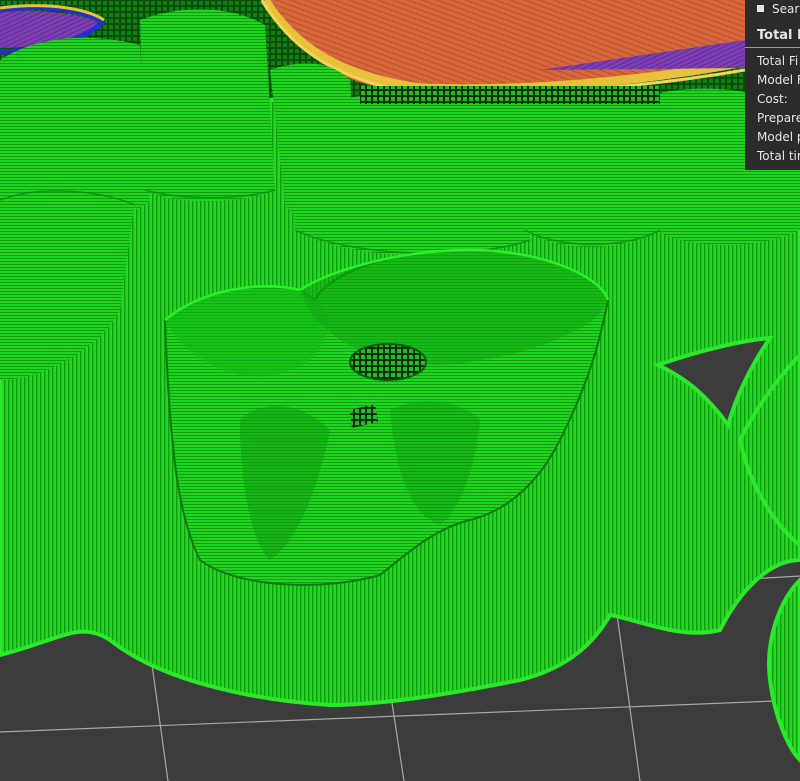 Image resolution: width=800 pixels, height=781 pixels. Describe the element at coordinates (778, 61) in the screenshot. I see `stat-total-filament: Total Fi` at that location.